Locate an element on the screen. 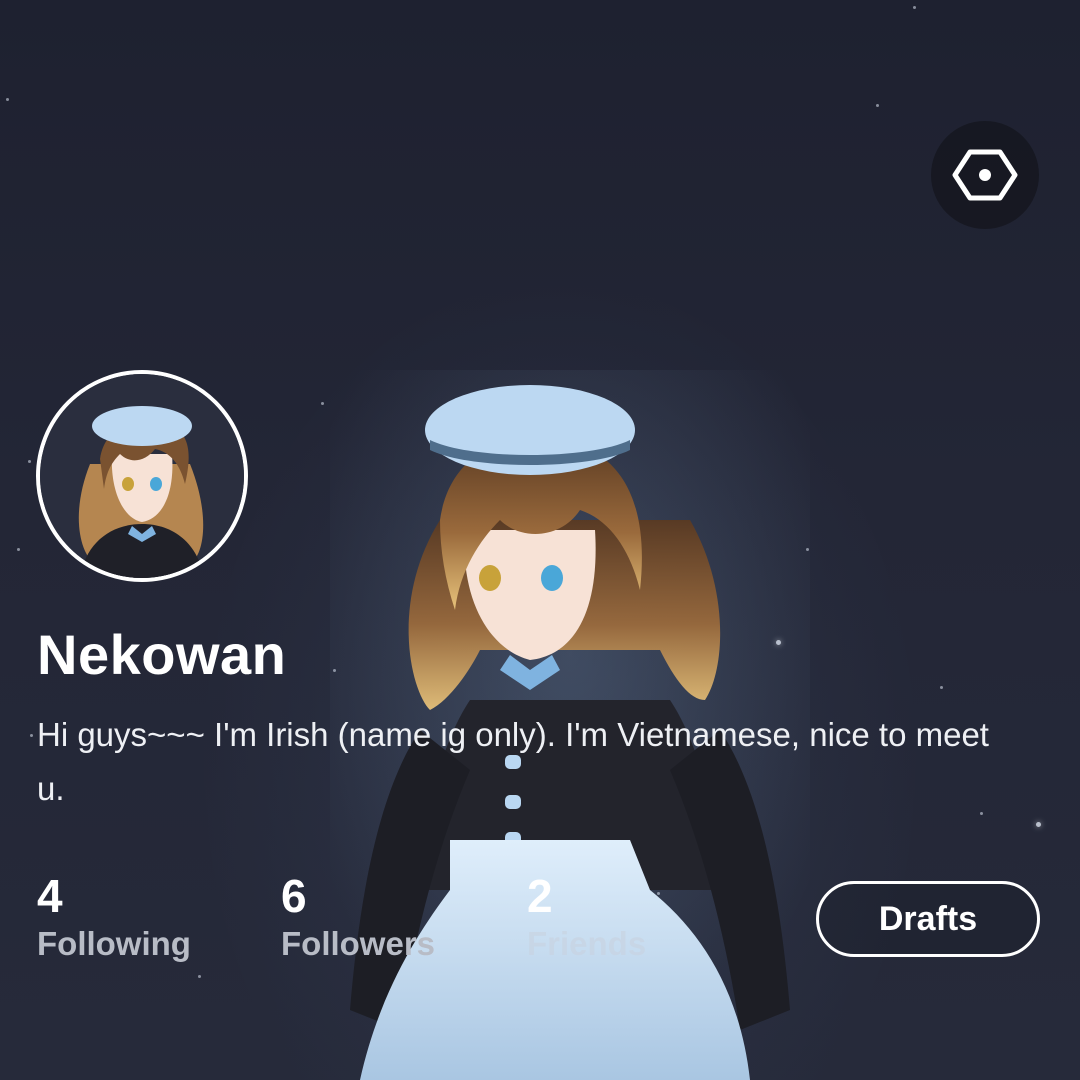 The image size is (1080, 1080). avatar is located at coordinates (142, 476).